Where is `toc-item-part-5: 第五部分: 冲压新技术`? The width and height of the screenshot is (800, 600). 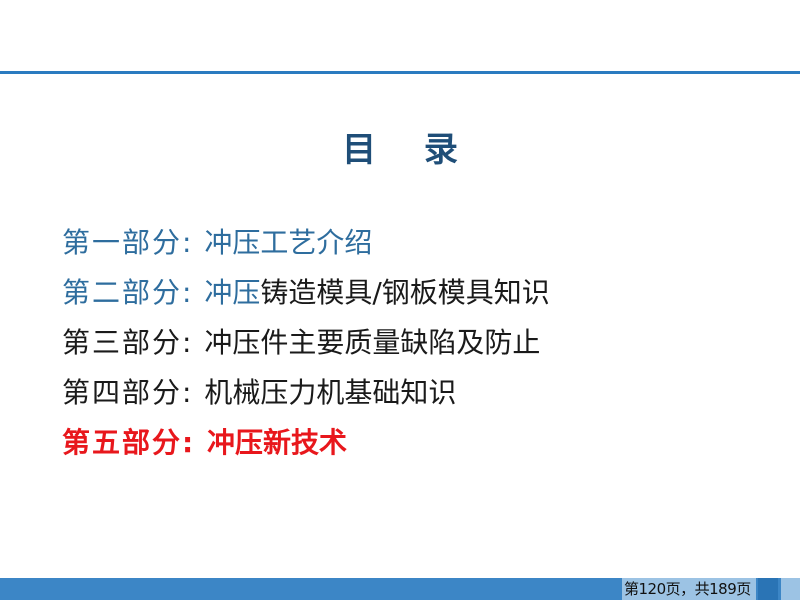 toc-item-part-5: 第五部分: 冲压新技术 is located at coordinates (306, 443).